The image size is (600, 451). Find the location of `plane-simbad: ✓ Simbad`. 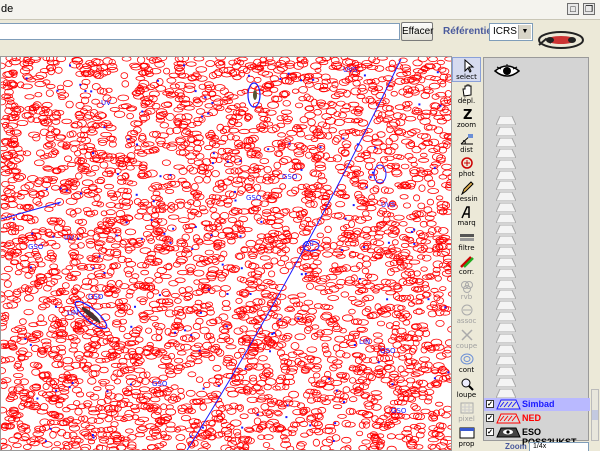

plane-simbad: ✓ Simbad is located at coordinates (537, 404).